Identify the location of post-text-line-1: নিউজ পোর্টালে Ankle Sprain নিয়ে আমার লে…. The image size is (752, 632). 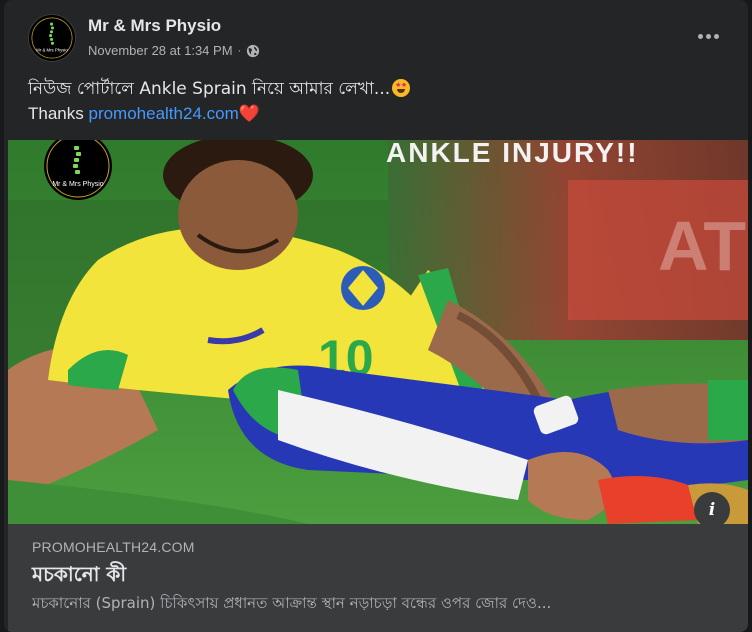
(219, 90).